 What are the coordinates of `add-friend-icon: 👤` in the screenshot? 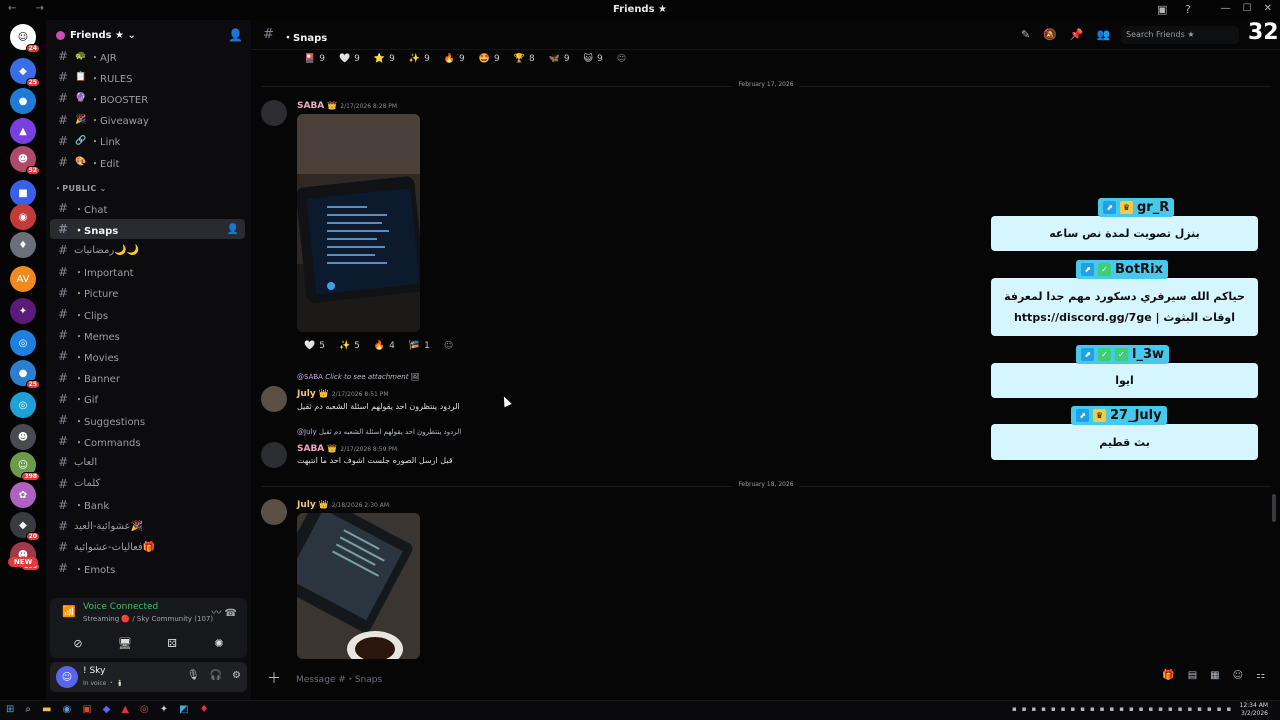 It's located at (235, 35).